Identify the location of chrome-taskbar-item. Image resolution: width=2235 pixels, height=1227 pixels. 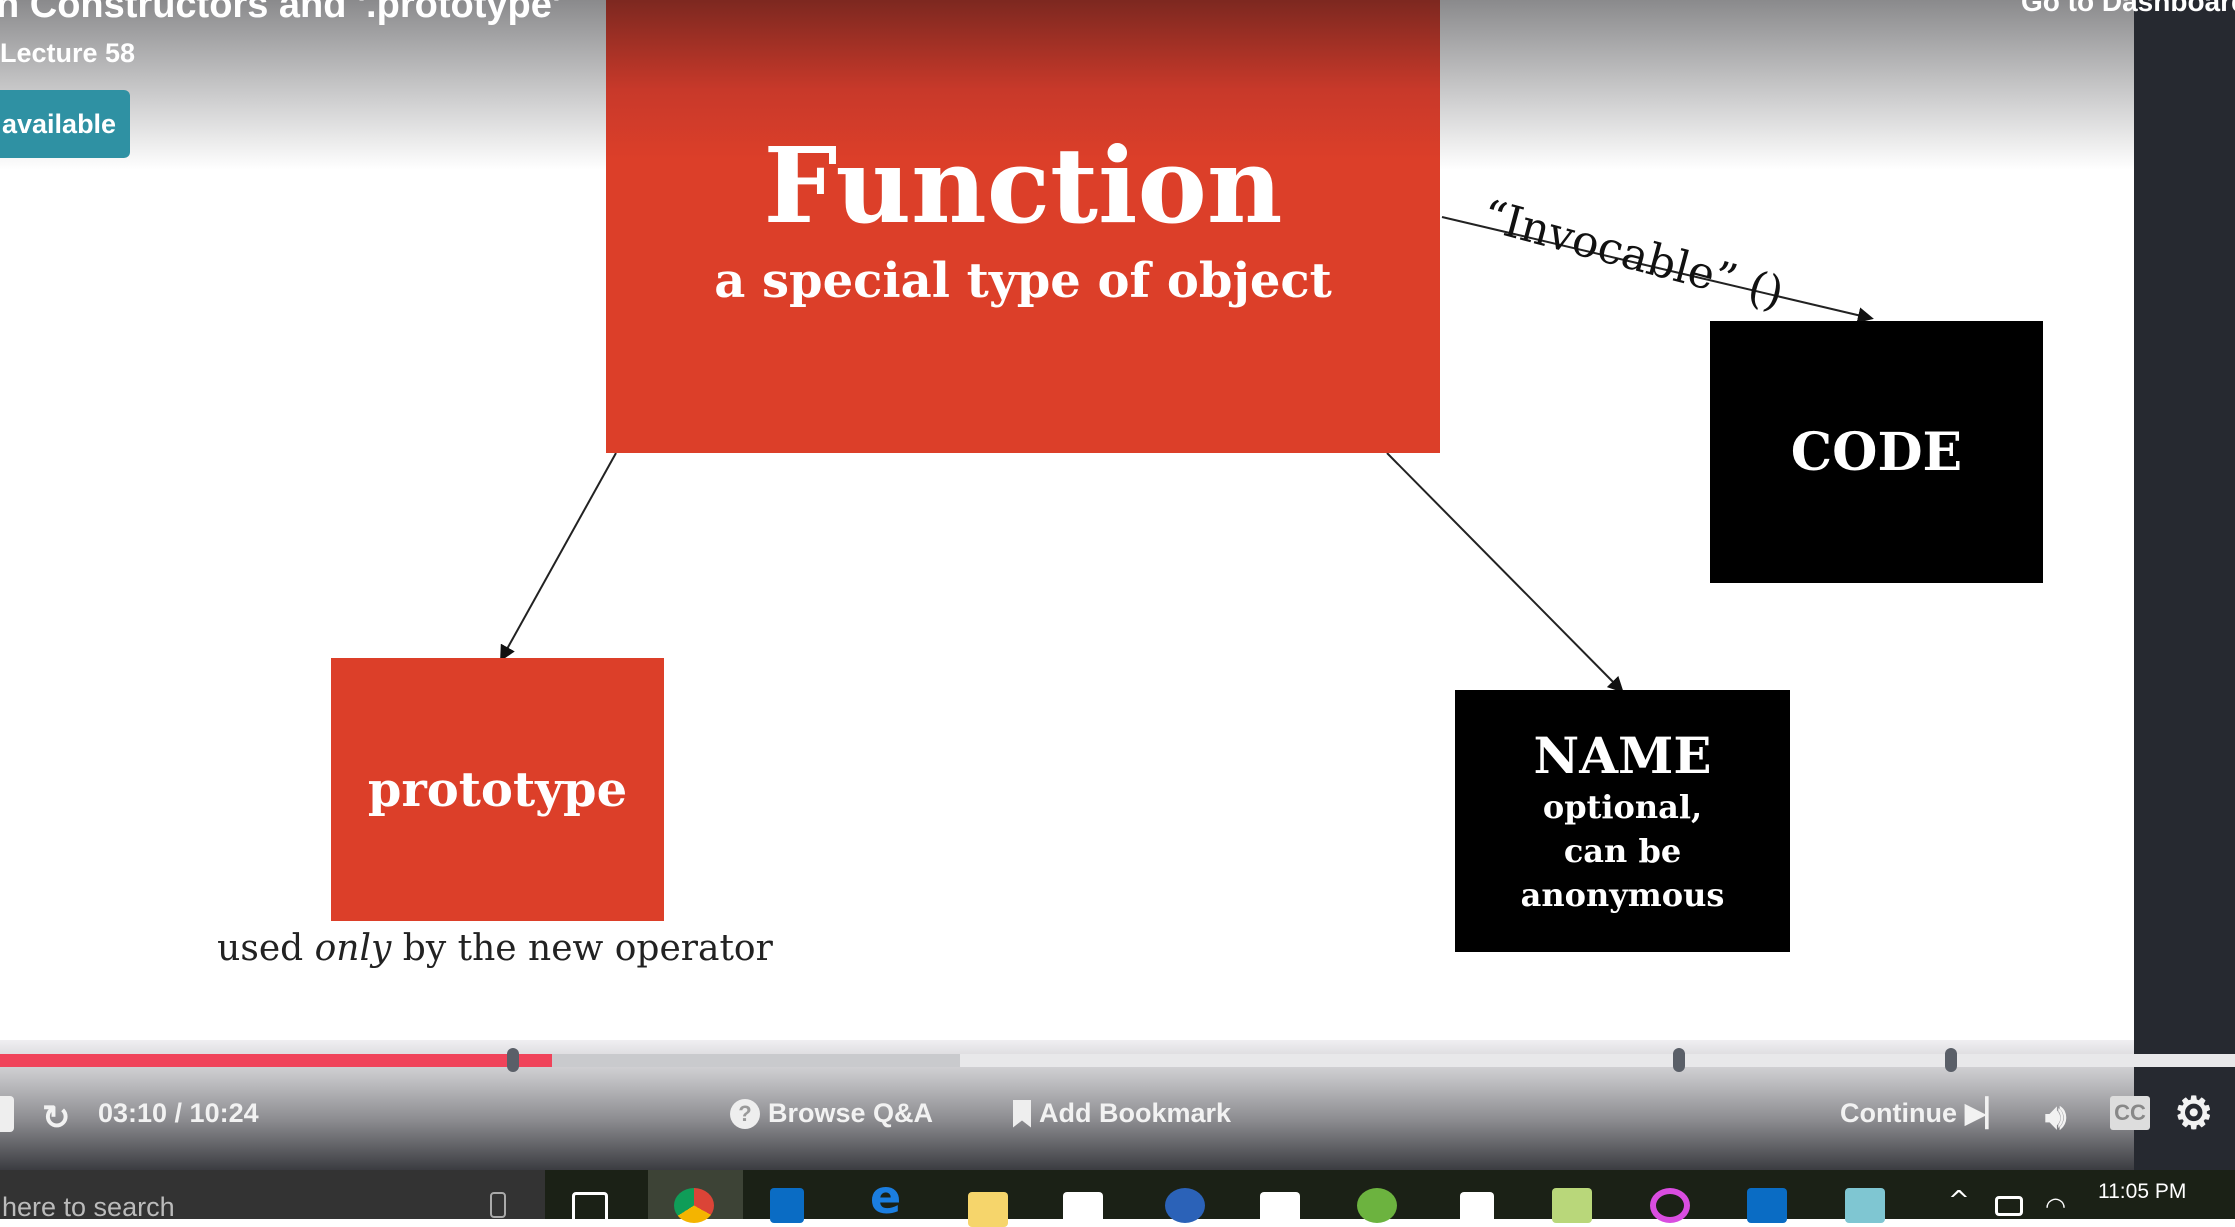
(695, 1196).